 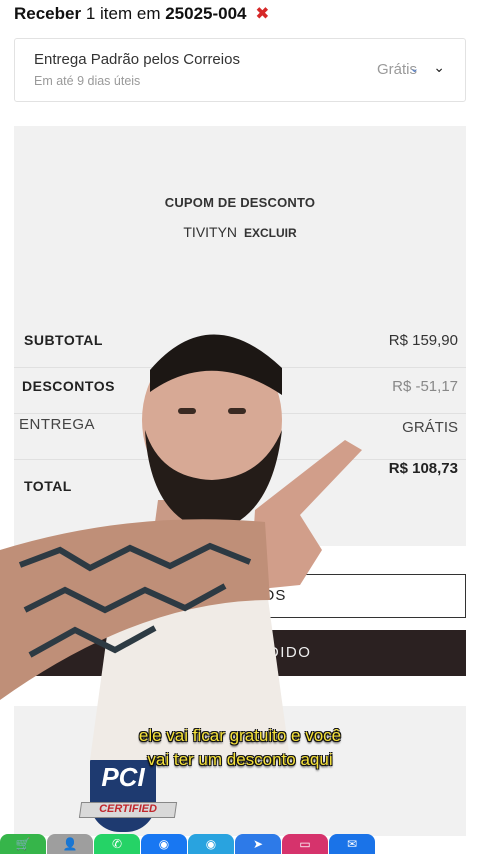 I want to click on blue-chevron-down-icon: ⌄, so click(x=414, y=69).